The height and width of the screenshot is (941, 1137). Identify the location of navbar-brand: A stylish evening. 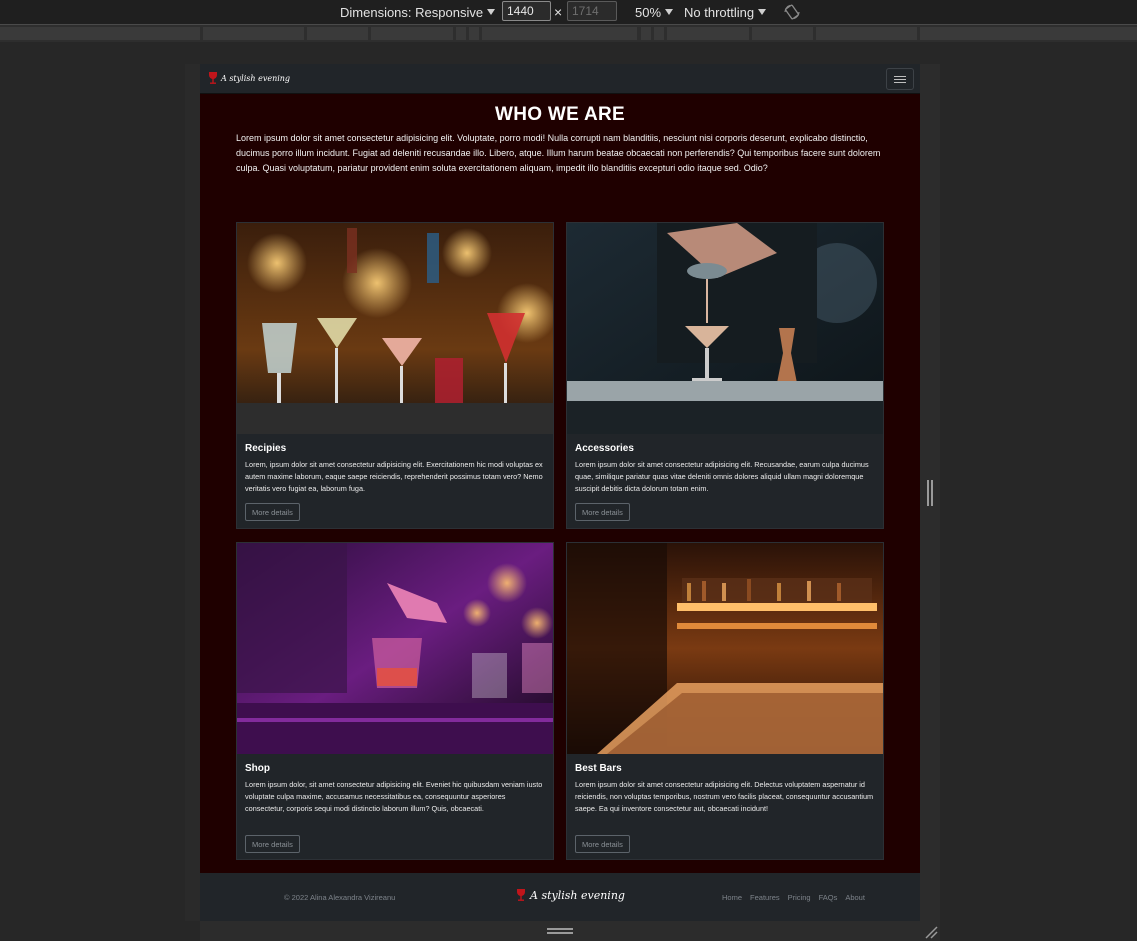
(249, 78).